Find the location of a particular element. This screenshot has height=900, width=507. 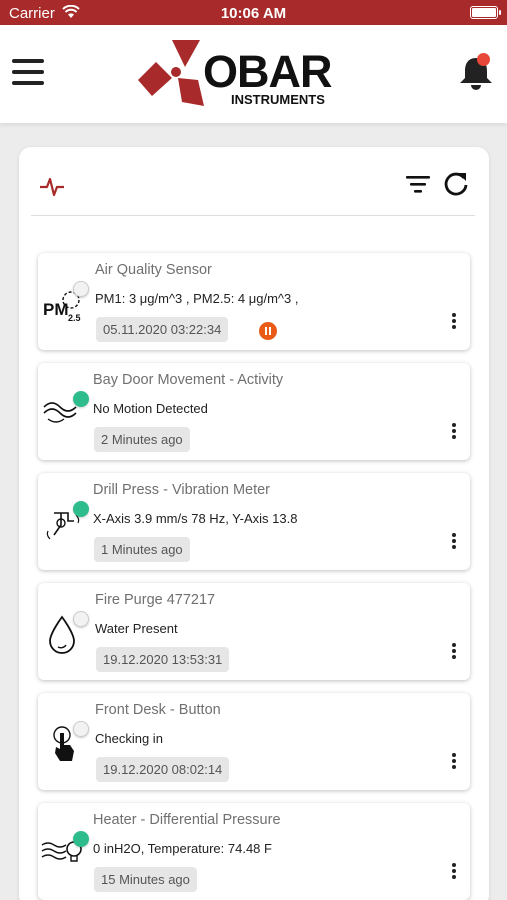

sensor-timestamp: 15 Minutes ago is located at coordinates (145, 879).